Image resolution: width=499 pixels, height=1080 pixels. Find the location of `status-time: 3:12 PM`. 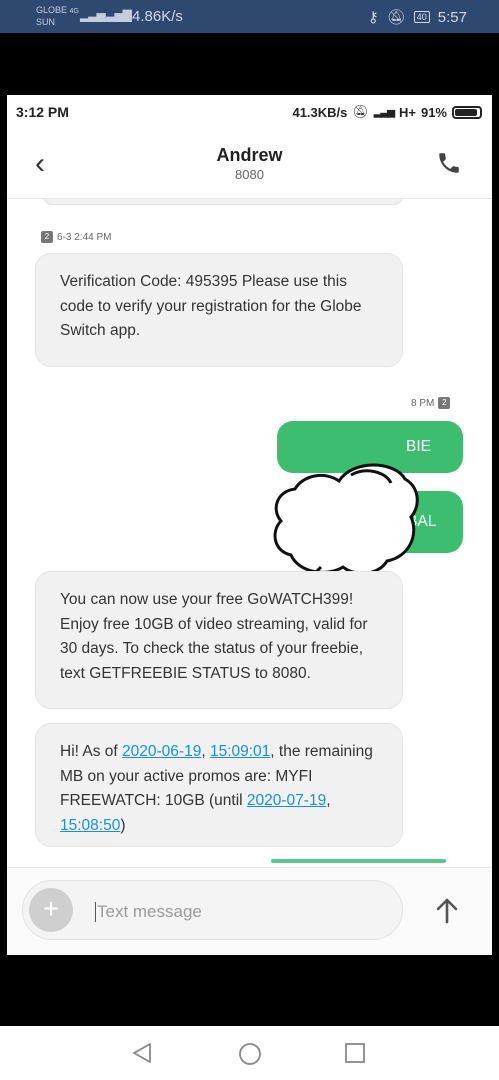

status-time: 3:12 PM is located at coordinates (42, 112).